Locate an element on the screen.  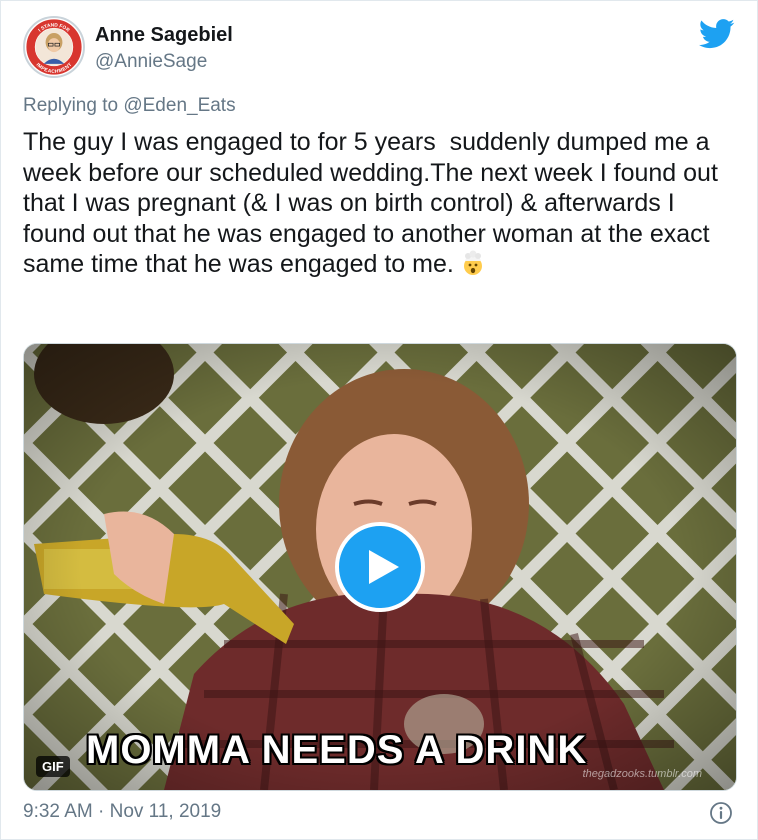
gif-watermark: thegadzooks.tumblr.com is located at coordinates (642, 774).